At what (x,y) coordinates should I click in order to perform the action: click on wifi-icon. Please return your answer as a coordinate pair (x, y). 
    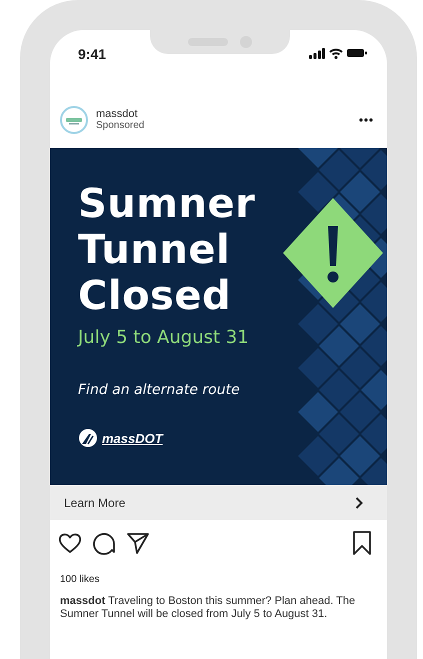
    Looking at the image, I should click on (336, 53).